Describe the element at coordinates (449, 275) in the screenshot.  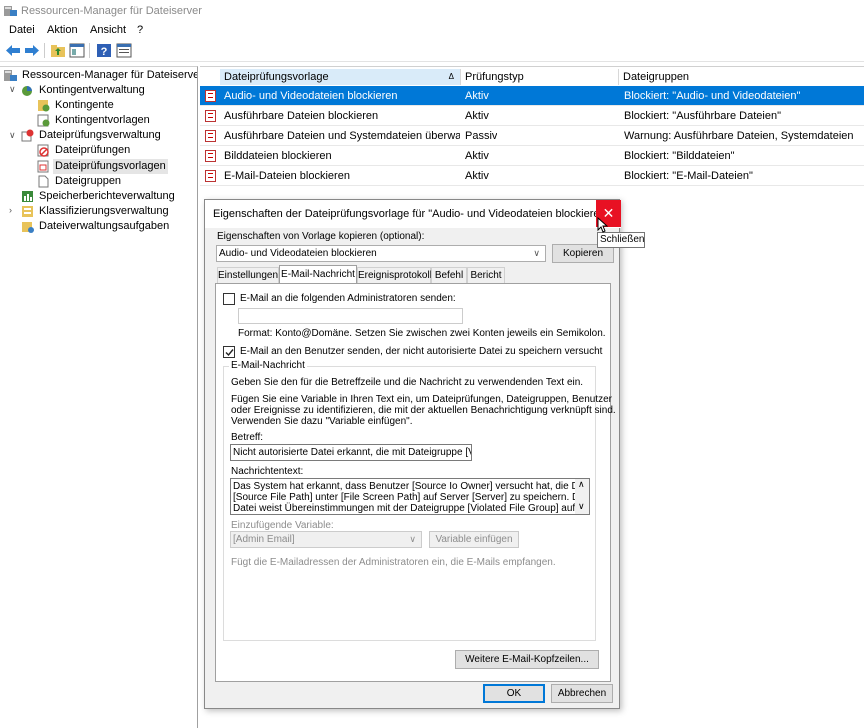
I see `tab-befehl: Befehl` at that location.